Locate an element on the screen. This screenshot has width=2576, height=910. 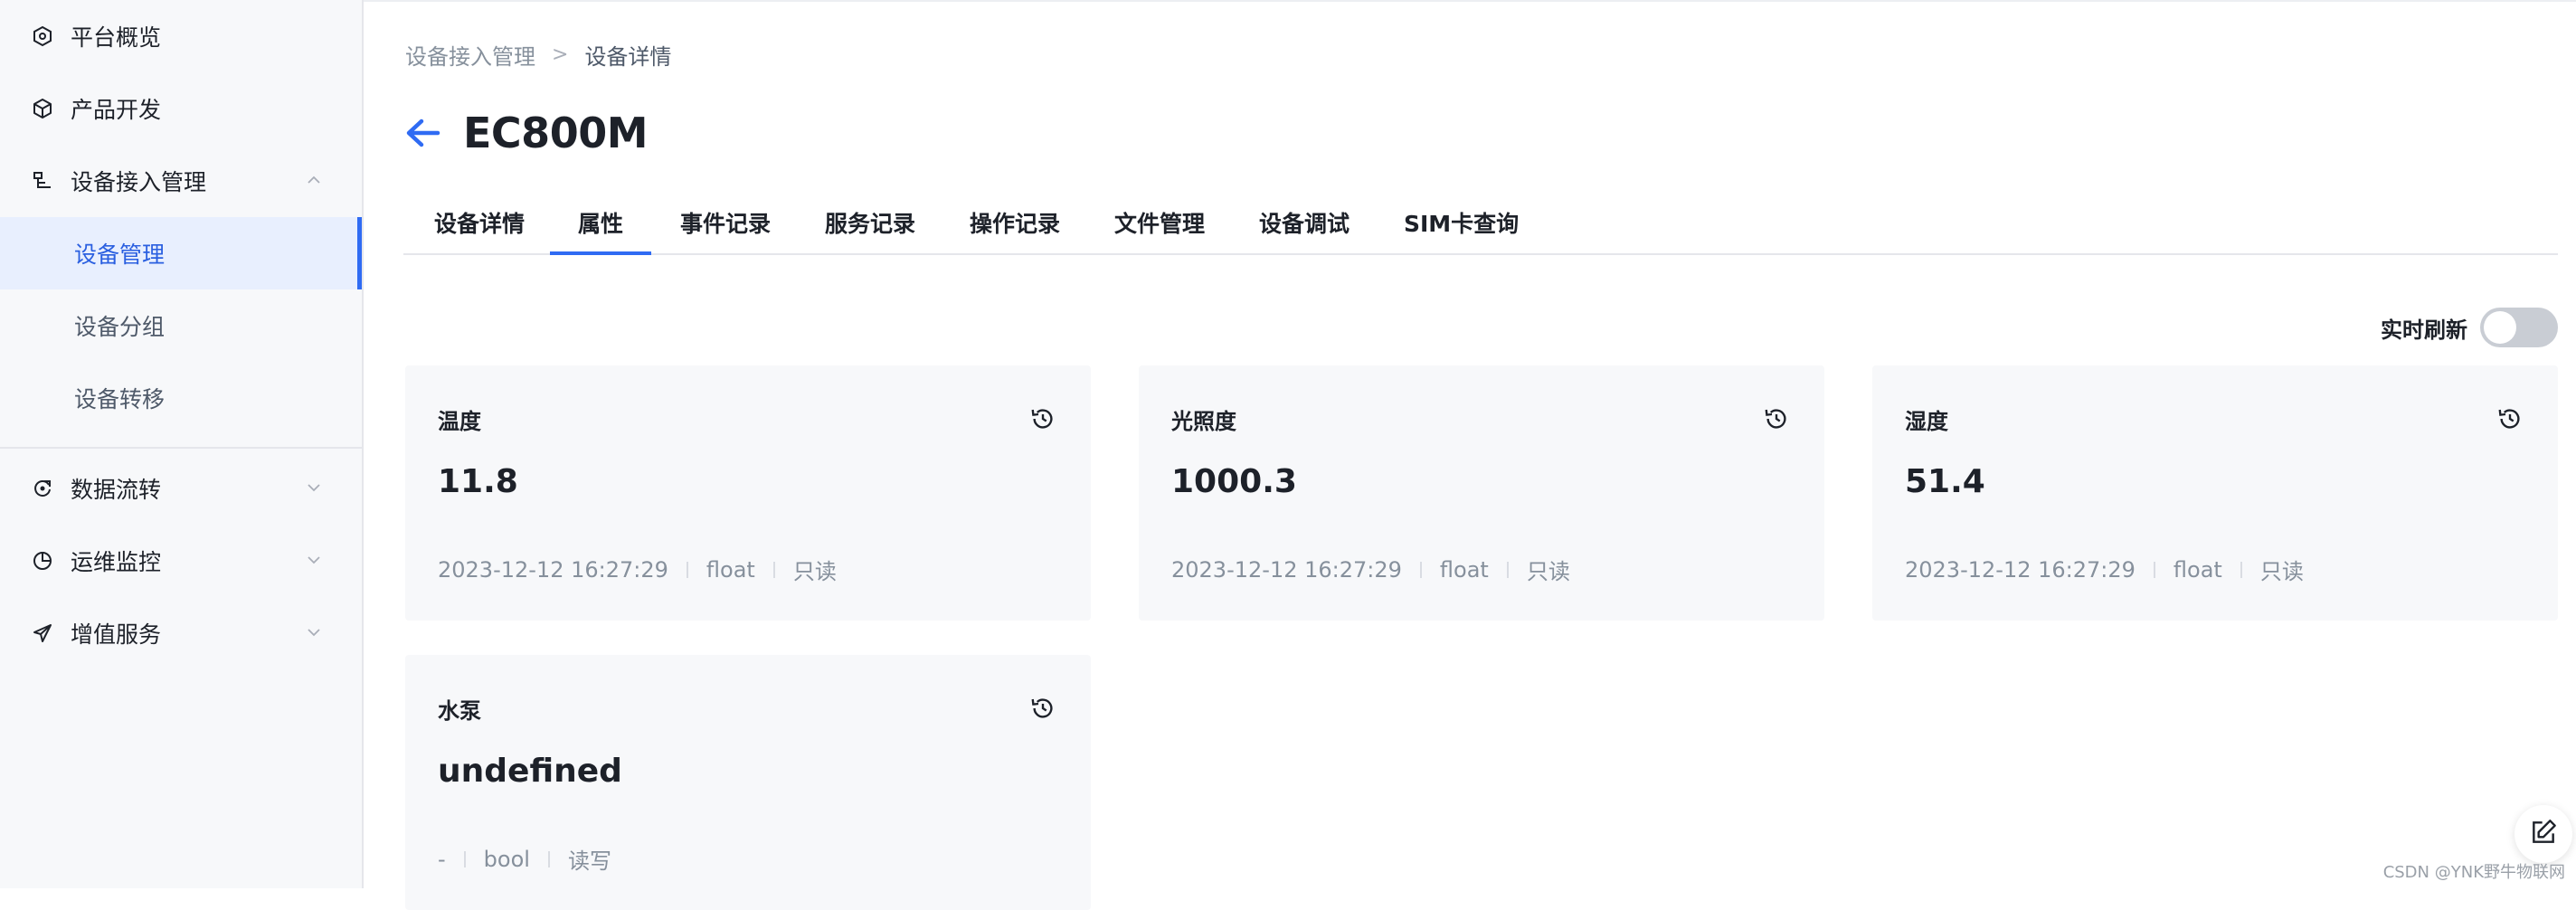
send-icon is located at coordinates (42, 634).